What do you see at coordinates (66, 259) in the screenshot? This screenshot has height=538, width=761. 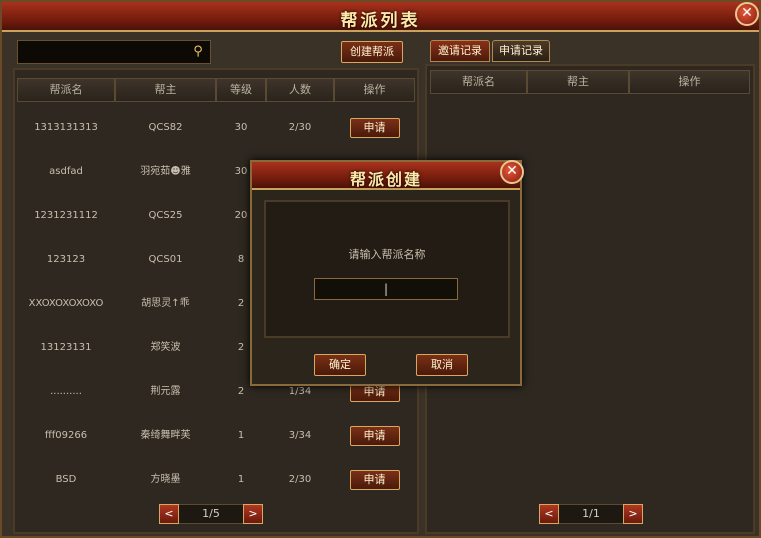 I see `guild-name-cell: 123123` at bounding box center [66, 259].